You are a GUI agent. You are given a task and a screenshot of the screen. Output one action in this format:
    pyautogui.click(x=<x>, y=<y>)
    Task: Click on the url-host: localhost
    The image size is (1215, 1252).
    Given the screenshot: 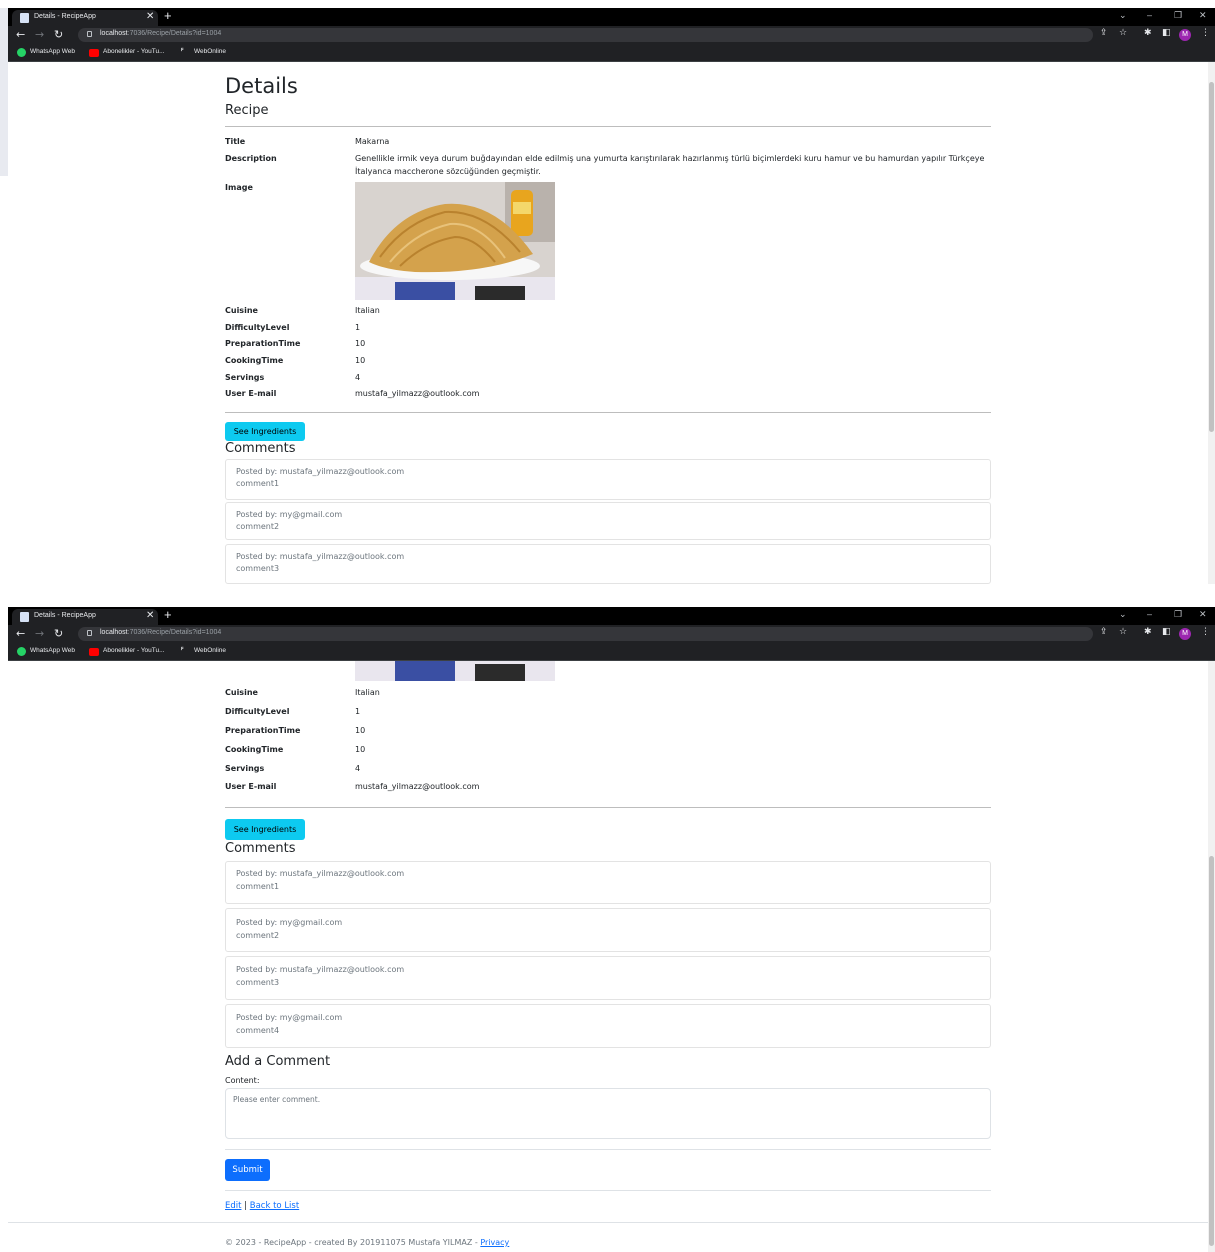 What is the action you would take?
    pyautogui.click(x=114, y=33)
    